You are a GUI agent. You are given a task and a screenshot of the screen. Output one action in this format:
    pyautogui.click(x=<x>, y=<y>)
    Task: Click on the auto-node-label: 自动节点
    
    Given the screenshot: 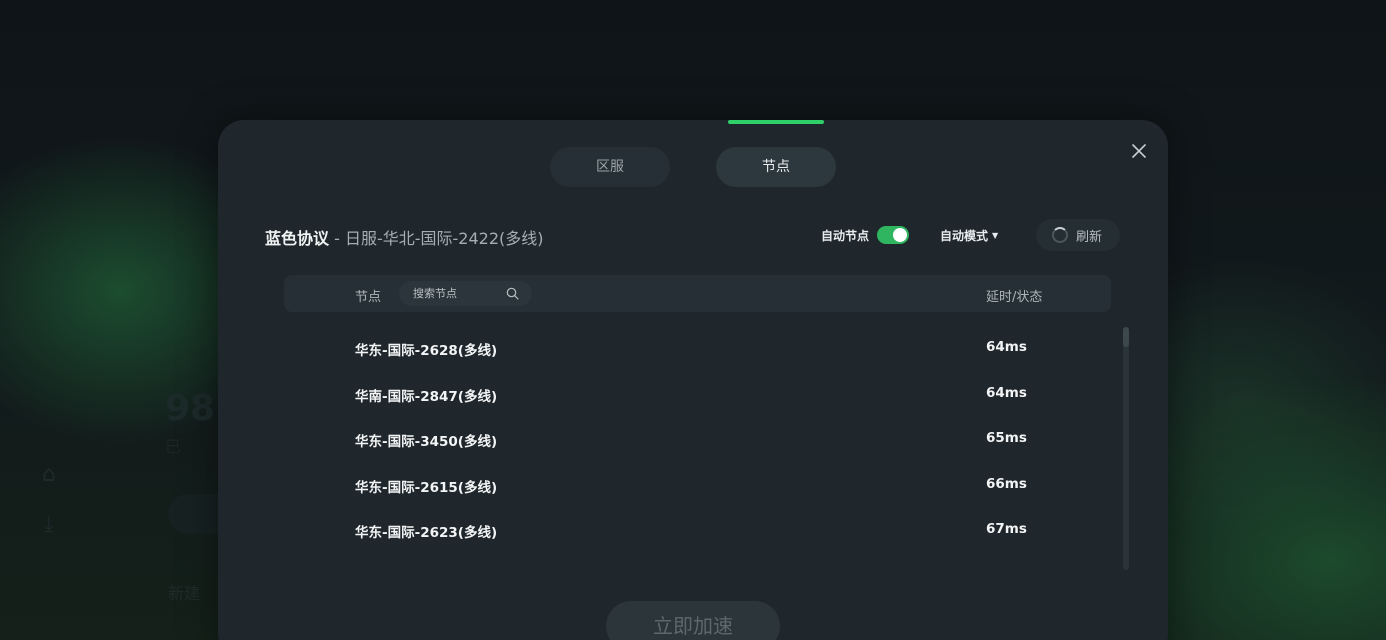 What is the action you would take?
    pyautogui.click(x=845, y=236)
    